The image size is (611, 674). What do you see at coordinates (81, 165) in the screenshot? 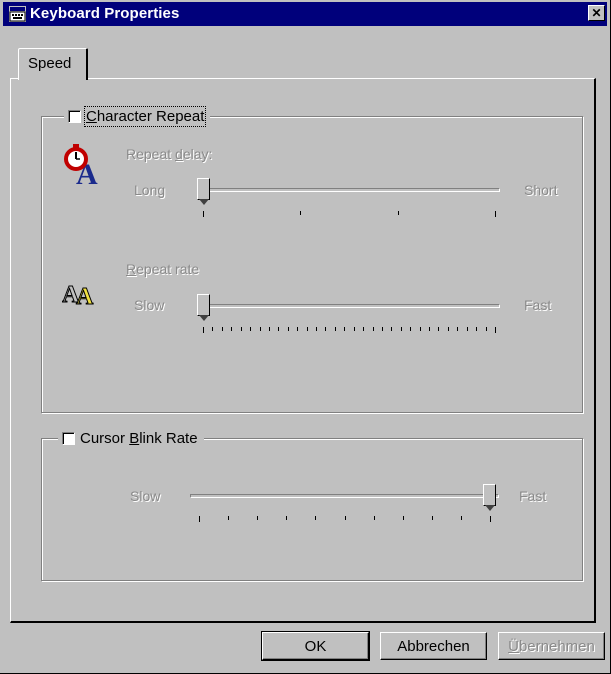
I see `stopwatch-letter-icon: A` at bounding box center [81, 165].